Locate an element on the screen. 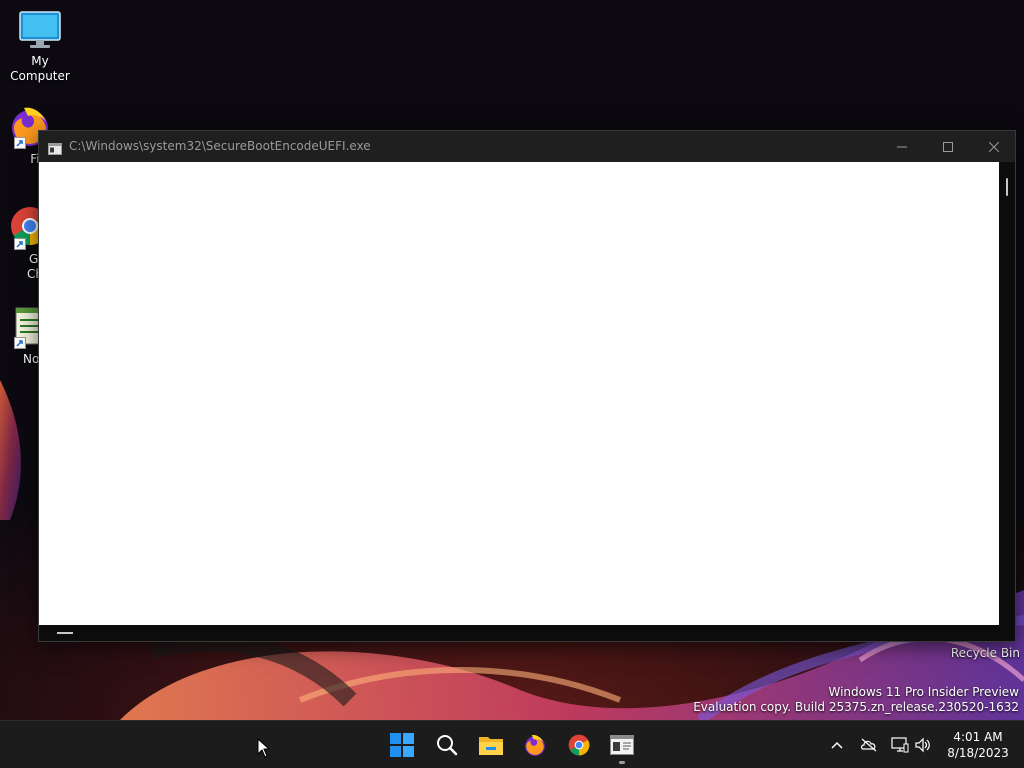 The height and width of the screenshot is (768, 1024). desktop-icon-my-computer: My Computer is located at coordinates (40, 47).